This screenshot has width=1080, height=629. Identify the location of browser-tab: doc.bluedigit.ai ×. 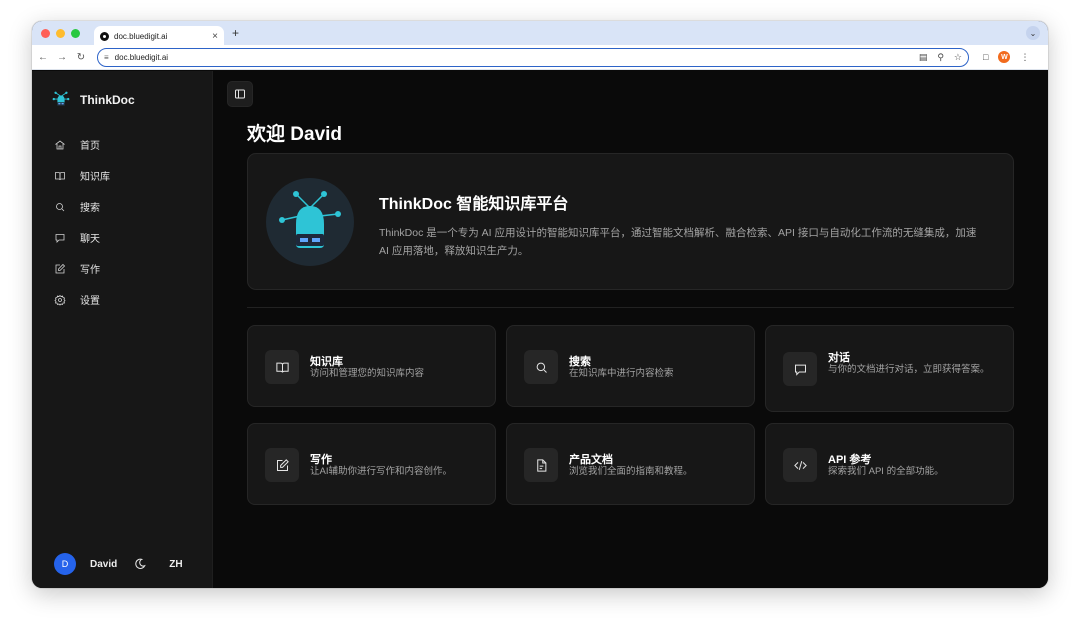
(159, 36).